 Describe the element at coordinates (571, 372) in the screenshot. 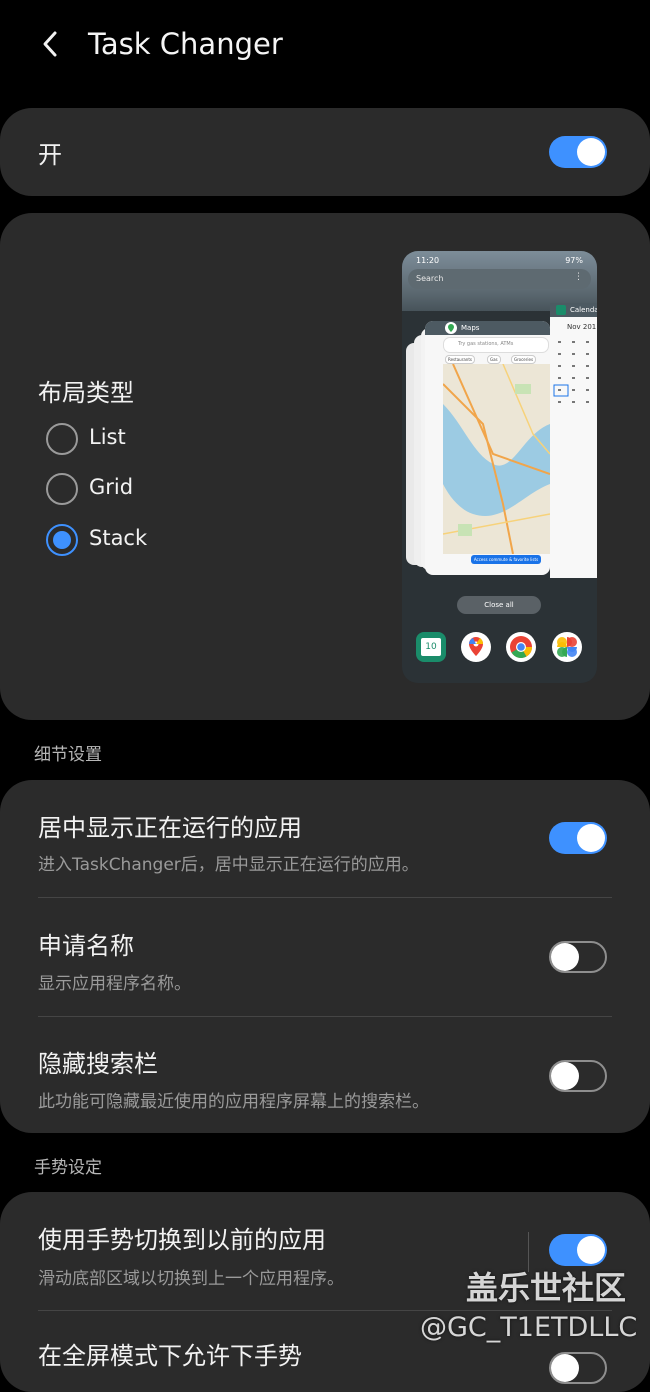

I see `preview-calendar-grid` at that location.